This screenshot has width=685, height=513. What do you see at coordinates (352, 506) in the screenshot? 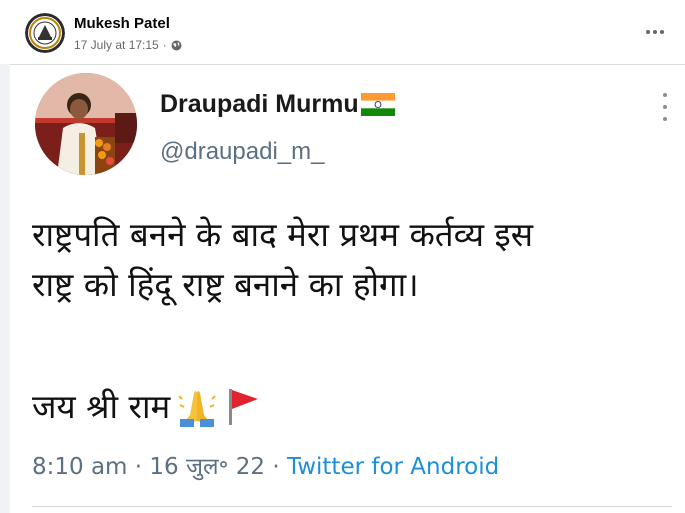
I see `tweet-divider` at bounding box center [352, 506].